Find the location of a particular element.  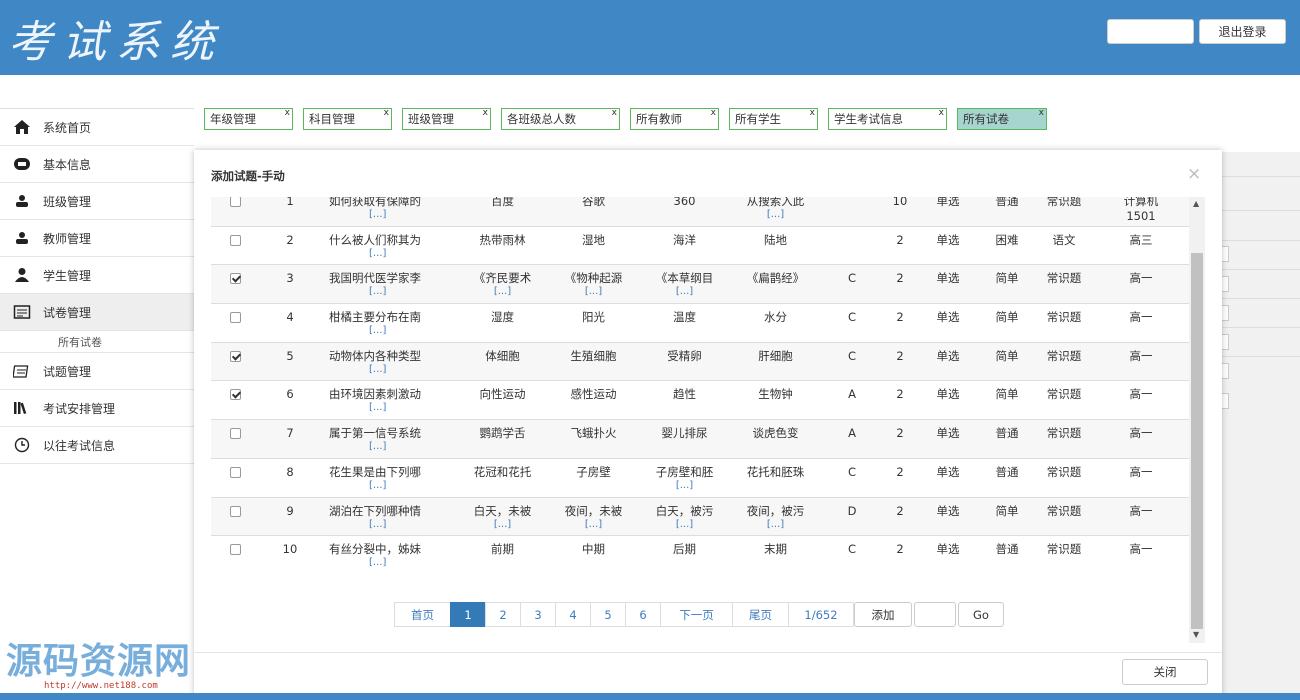

pager-next: 下一页 is located at coordinates (696, 614).